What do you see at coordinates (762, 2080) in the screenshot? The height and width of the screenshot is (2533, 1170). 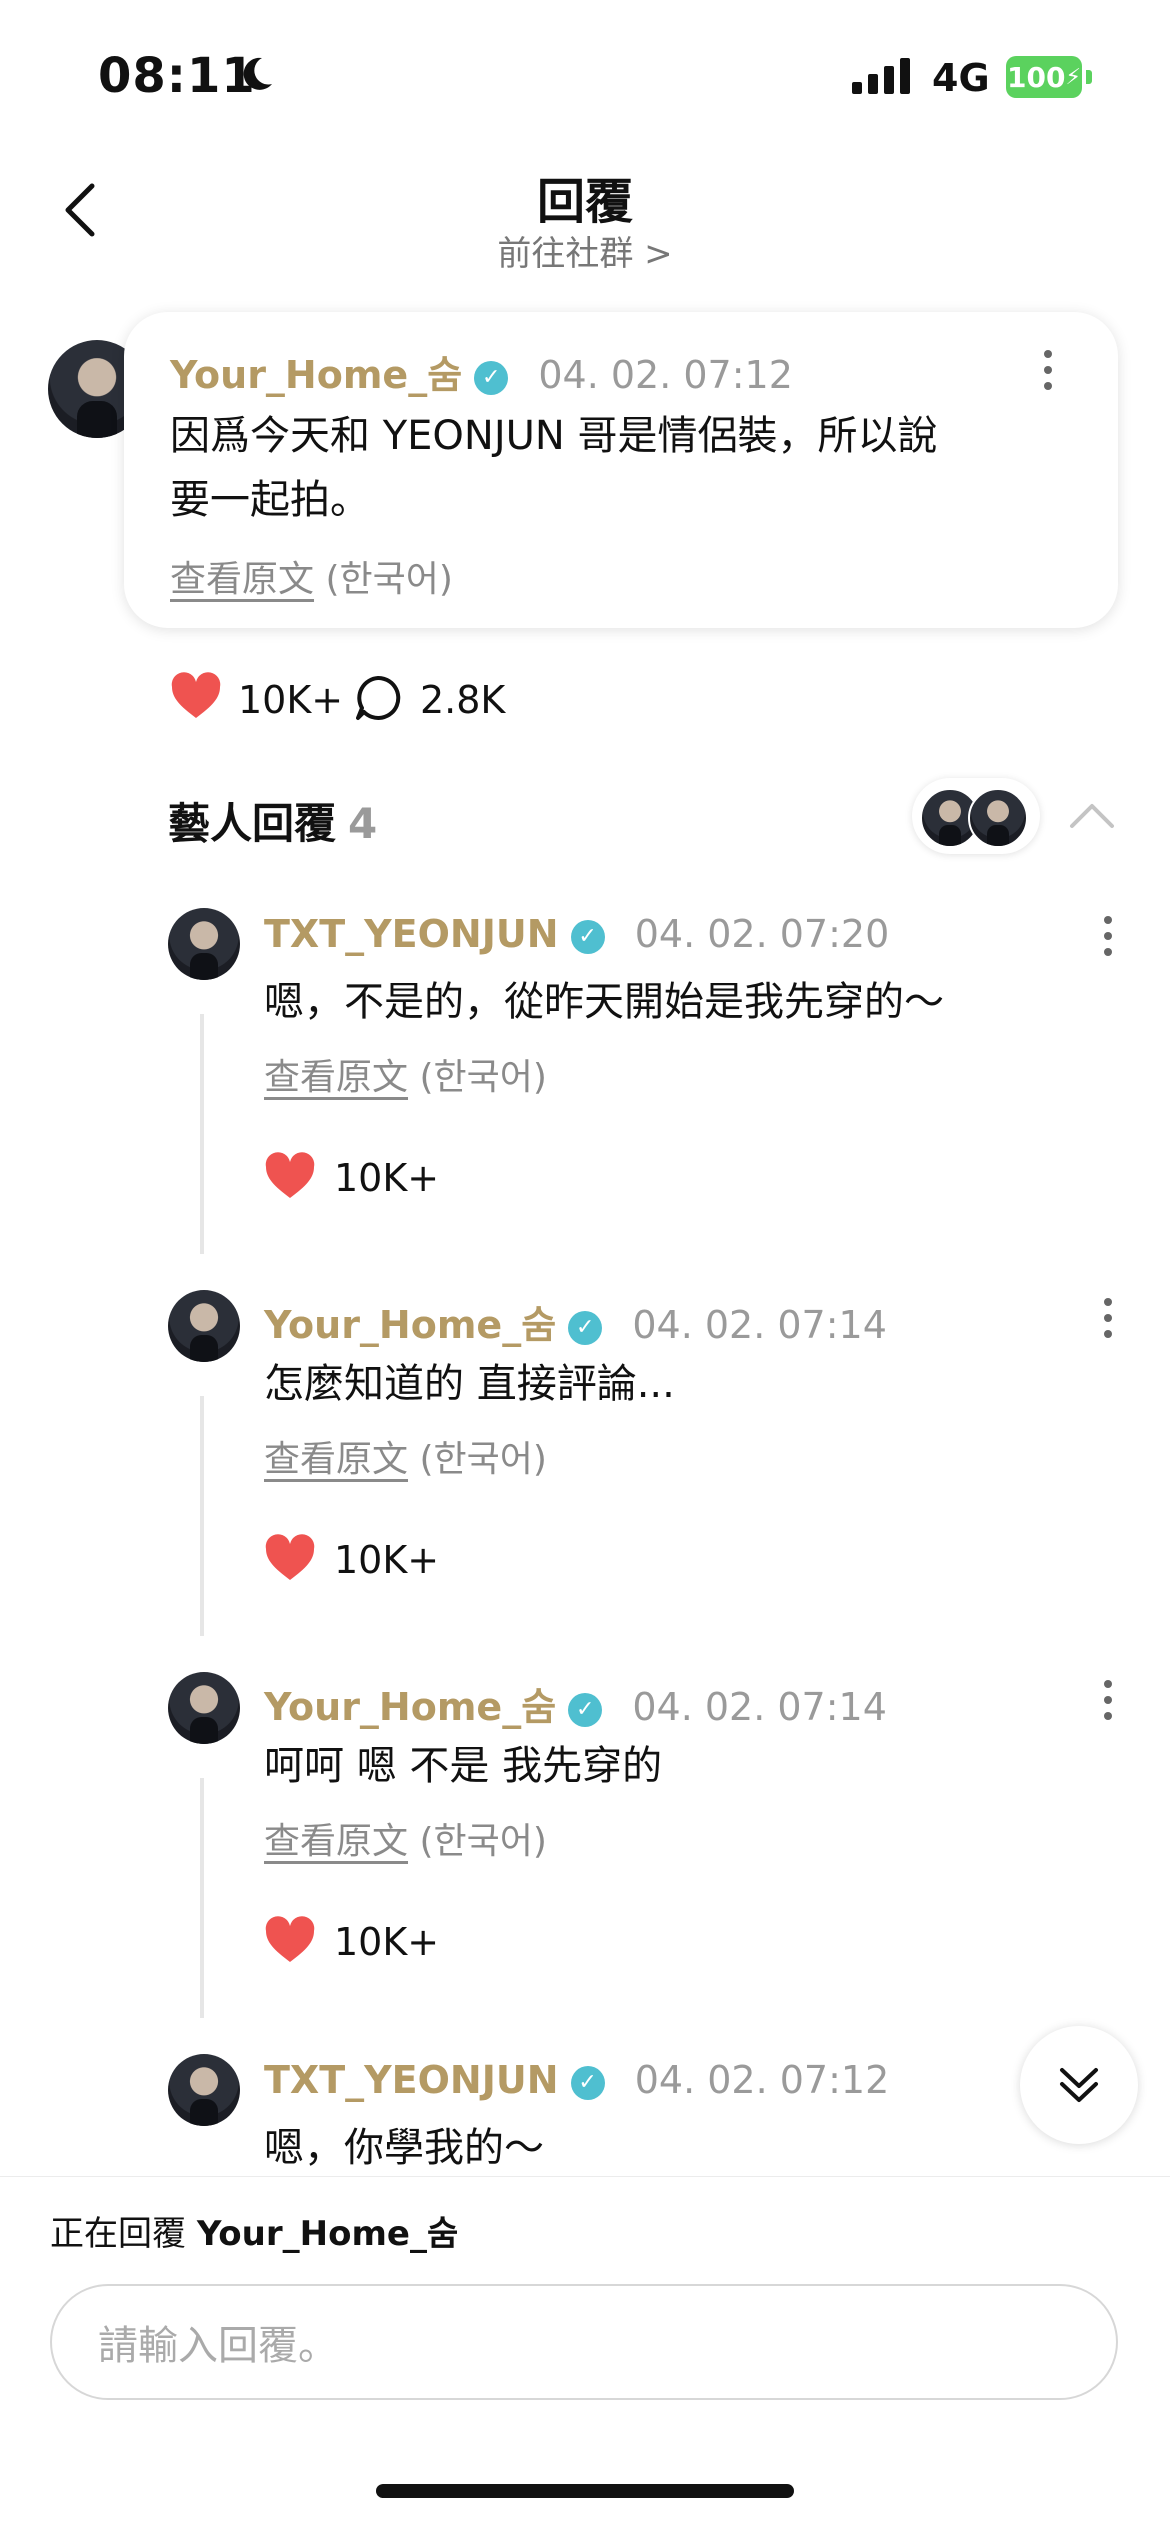 I see `reply-date: 04. 02. 07:12` at bounding box center [762, 2080].